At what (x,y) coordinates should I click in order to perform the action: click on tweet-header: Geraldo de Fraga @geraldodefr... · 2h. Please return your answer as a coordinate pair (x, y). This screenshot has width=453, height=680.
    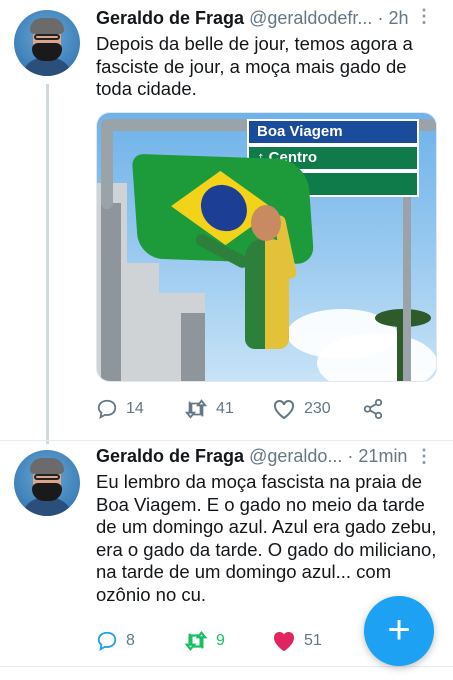
    Looking at the image, I should click on (252, 18).